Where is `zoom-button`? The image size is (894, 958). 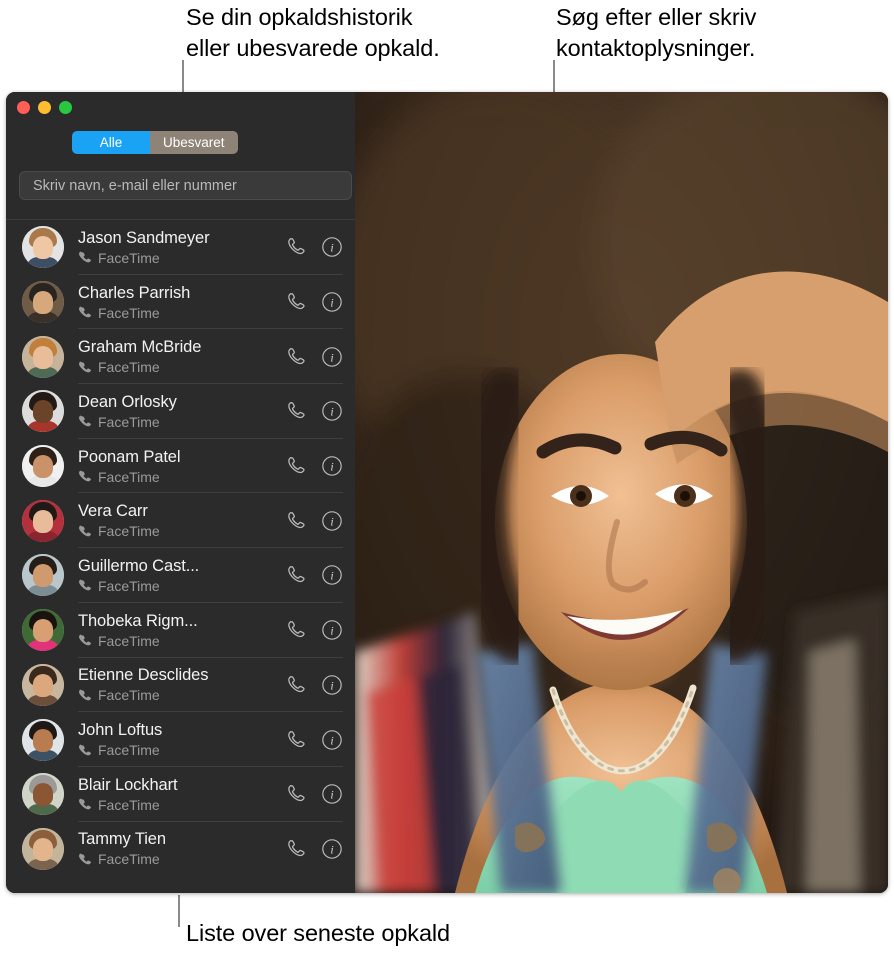
zoom-button is located at coordinates (65, 107).